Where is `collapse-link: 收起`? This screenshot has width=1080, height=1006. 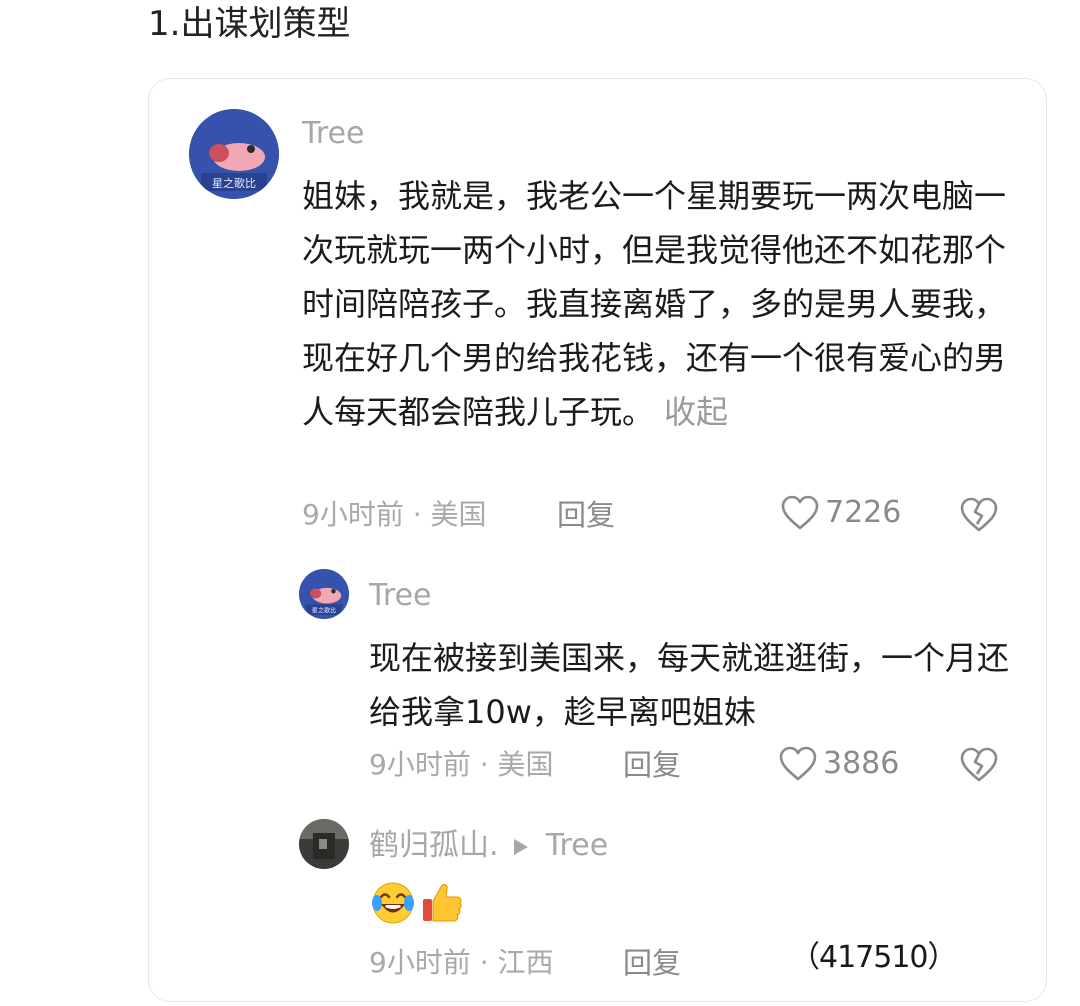 collapse-link: 收起 is located at coordinates (696, 412).